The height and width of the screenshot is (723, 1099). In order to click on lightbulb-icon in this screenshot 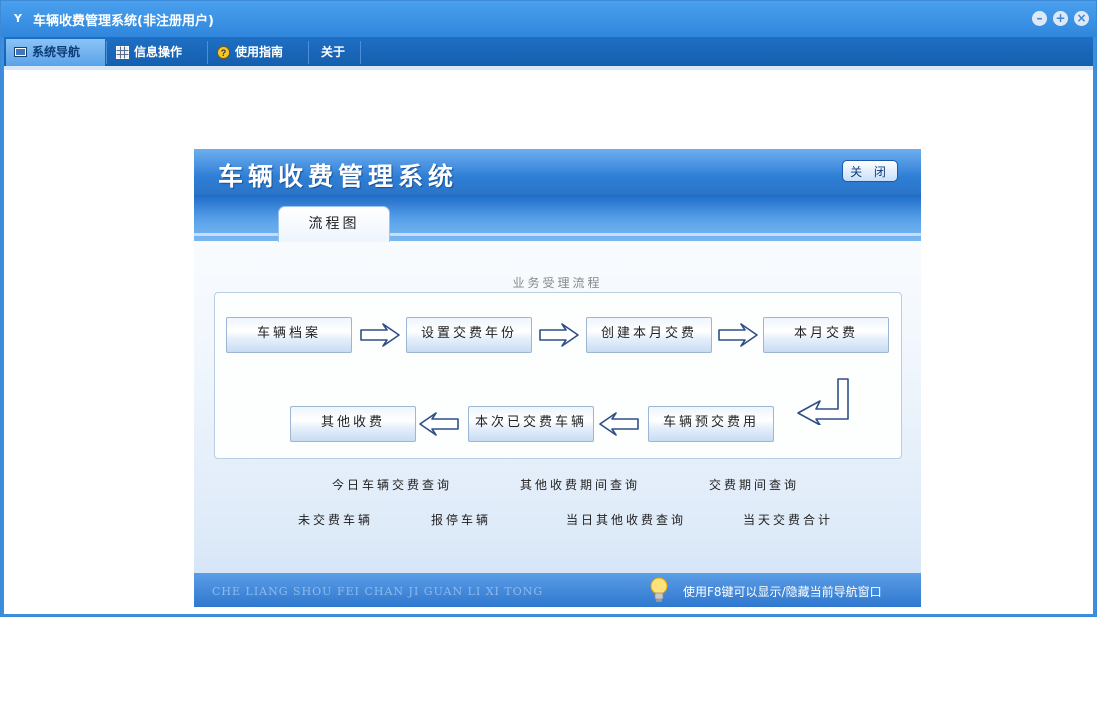, I will do `click(659, 589)`.